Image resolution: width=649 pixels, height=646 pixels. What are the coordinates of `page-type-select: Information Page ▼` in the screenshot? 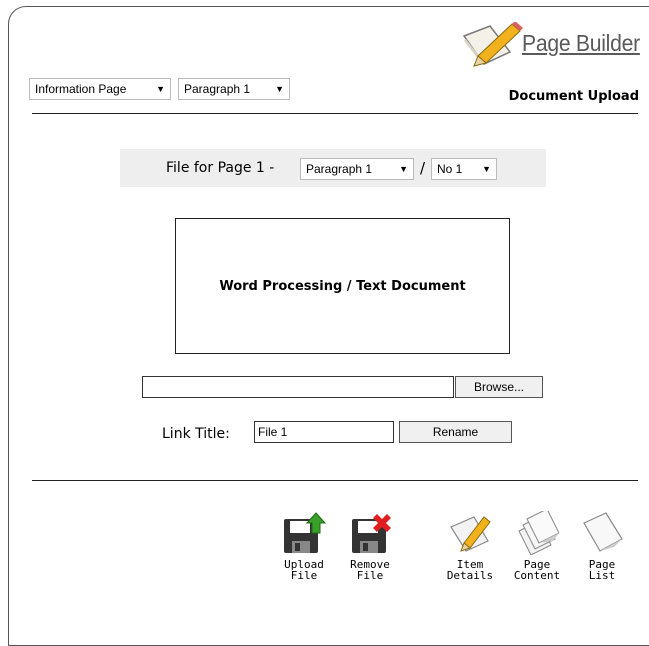 It's located at (100, 89).